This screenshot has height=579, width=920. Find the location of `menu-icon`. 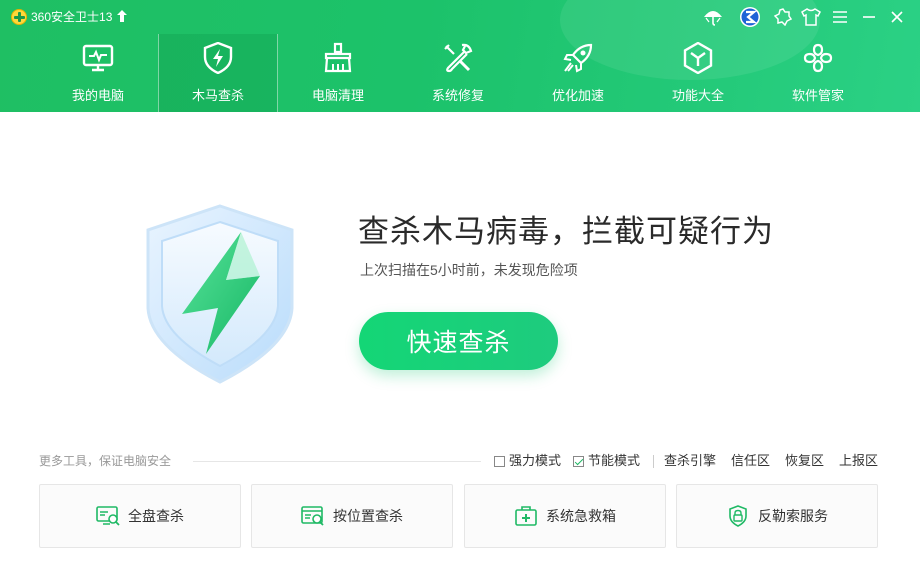

menu-icon is located at coordinates (840, 17).